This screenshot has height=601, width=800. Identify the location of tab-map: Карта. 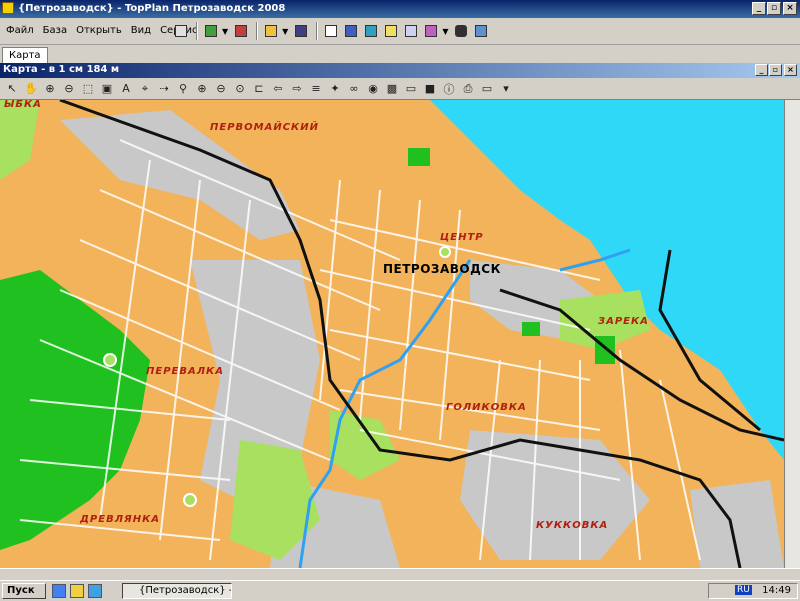
(25, 55).